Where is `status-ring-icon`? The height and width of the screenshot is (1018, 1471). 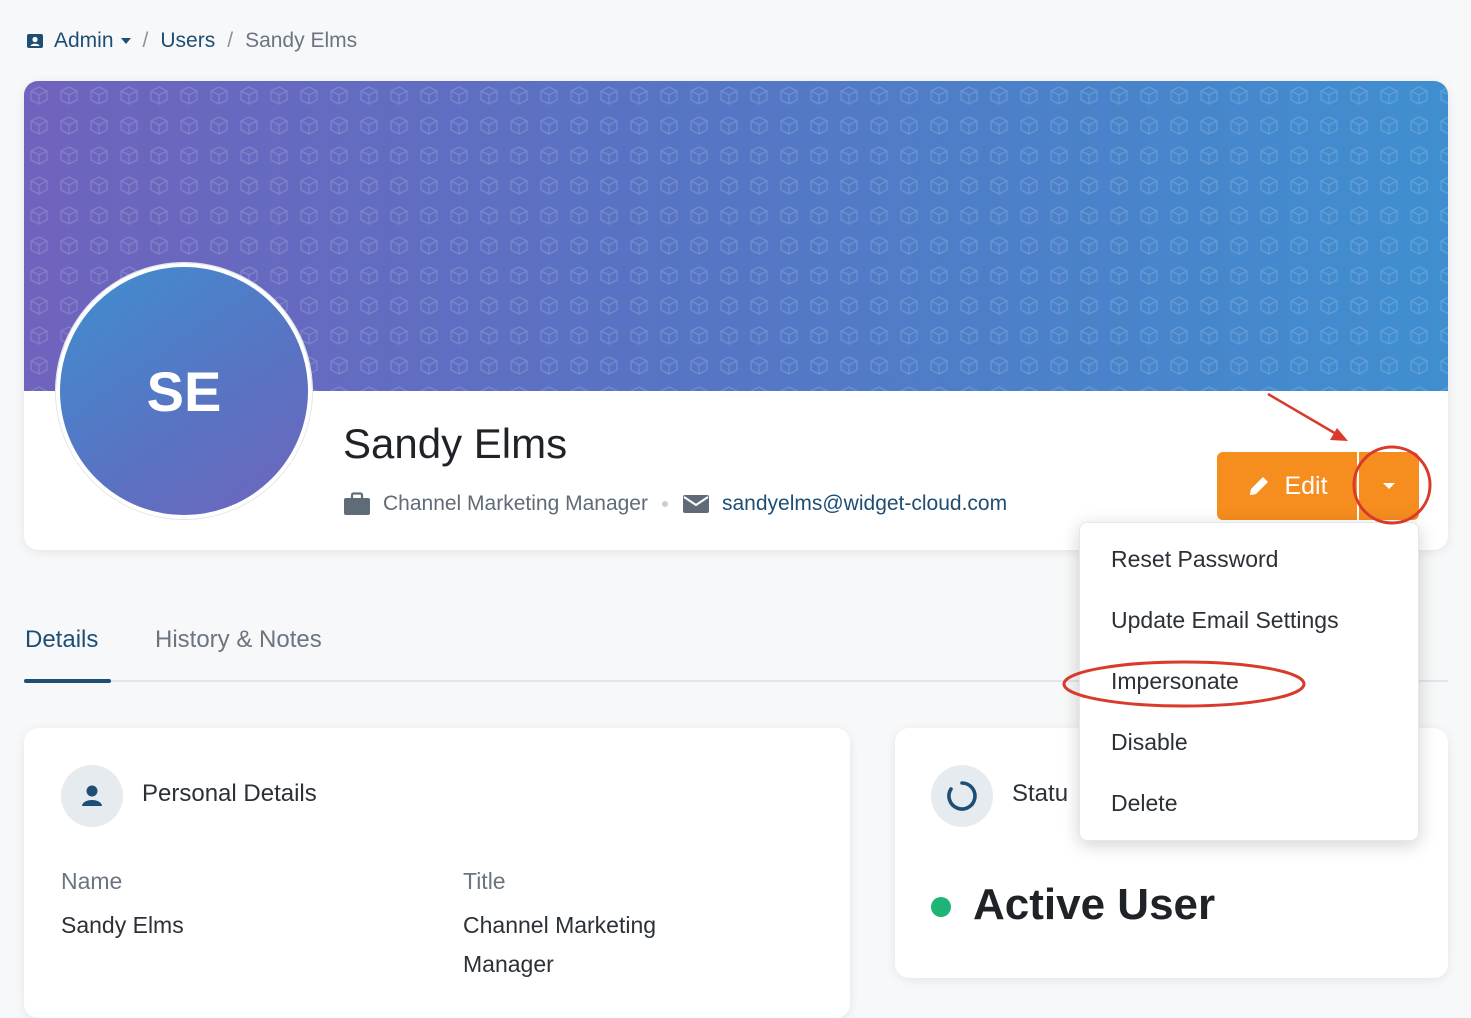 status-ring-icon is located at coordinates (962, 796).